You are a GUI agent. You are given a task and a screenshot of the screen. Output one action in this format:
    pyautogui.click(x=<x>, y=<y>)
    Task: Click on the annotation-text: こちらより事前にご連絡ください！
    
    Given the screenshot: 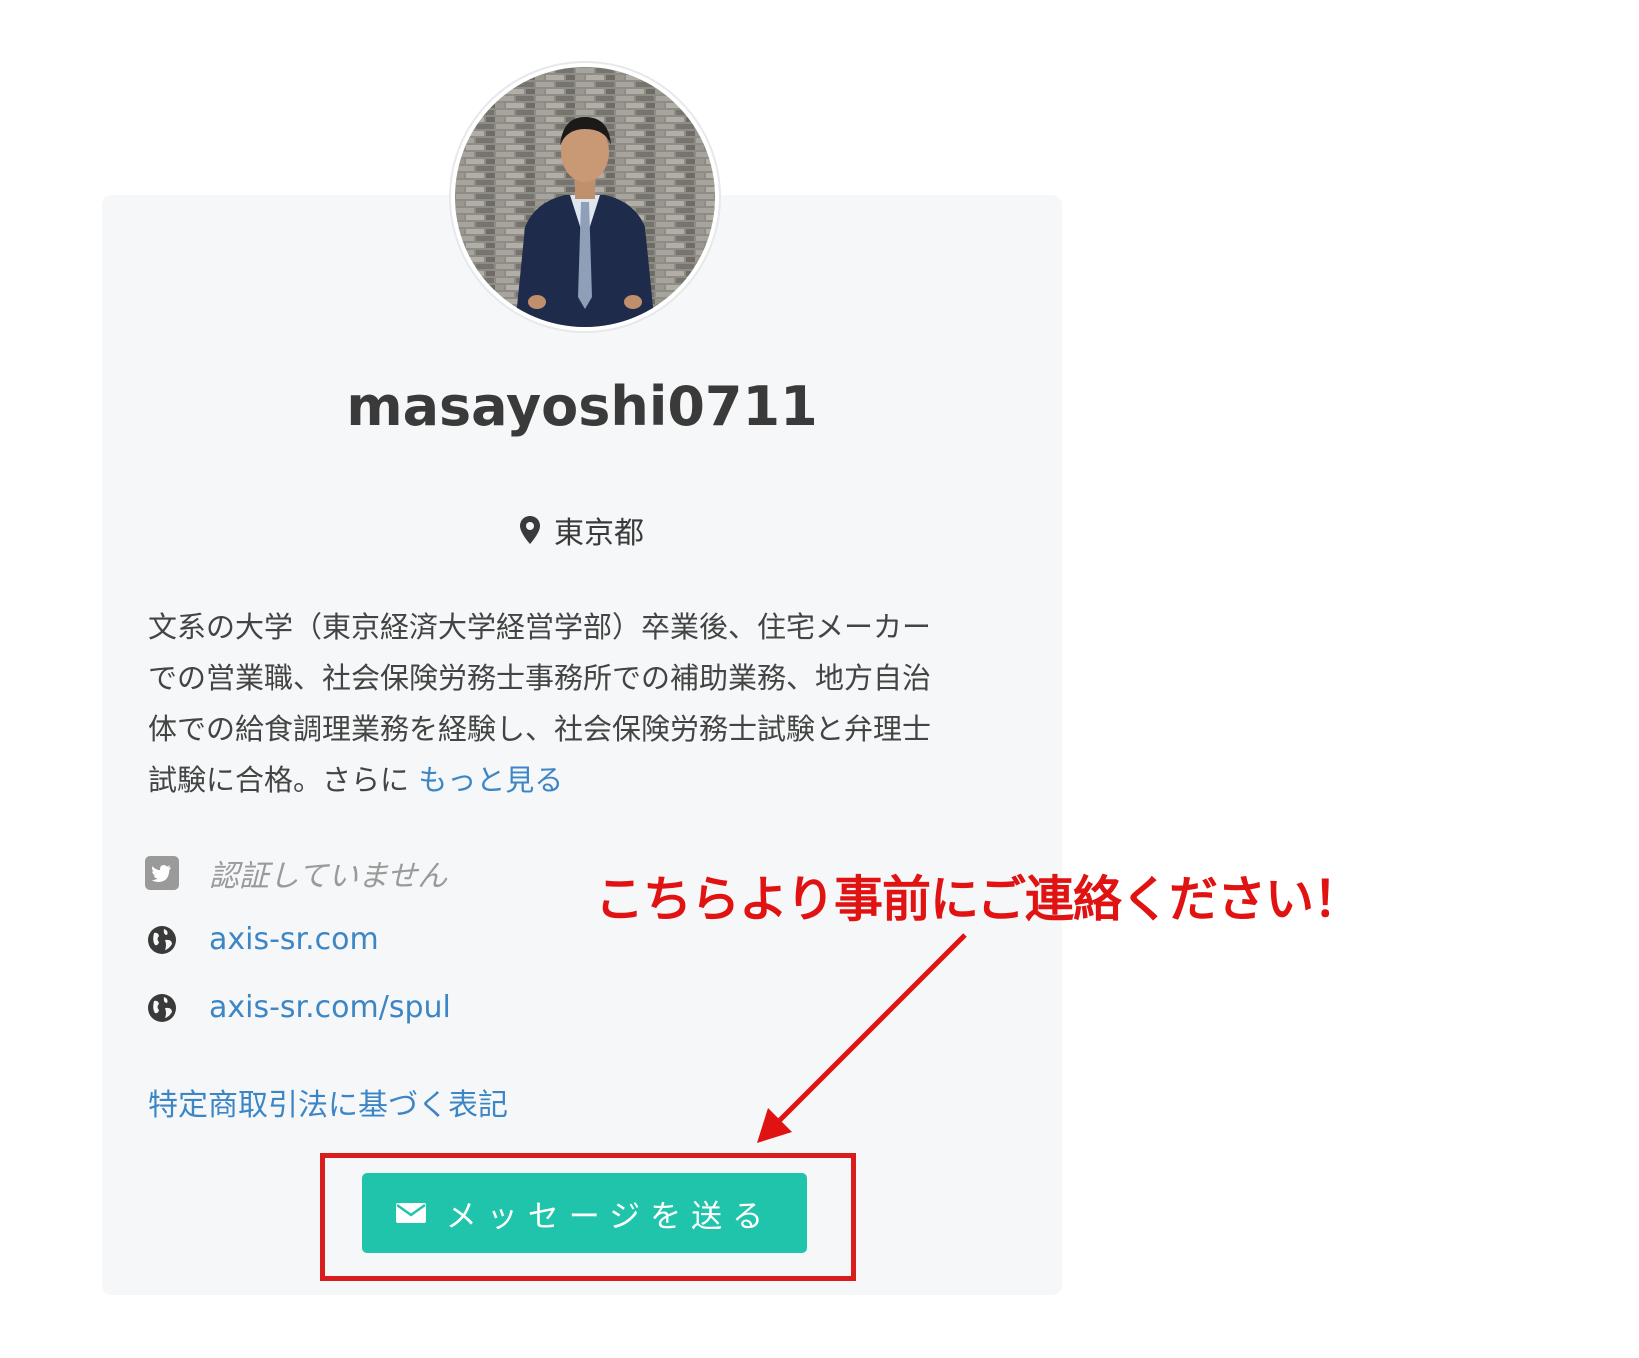 What is the action you would take?
    pyautogui.click(x=978, y=899)
    